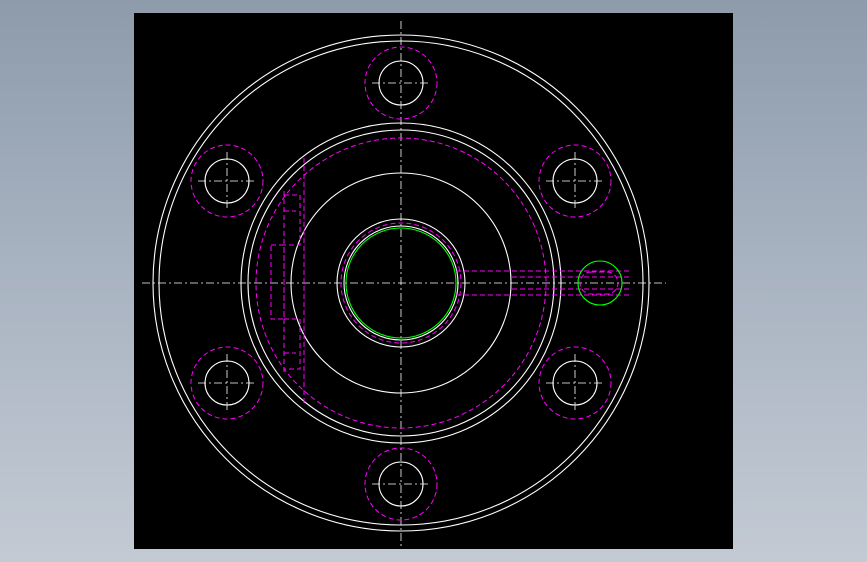 This screenshot has width=867, height=562. I want to click on left-profile-upper-step, so click(292, 220).